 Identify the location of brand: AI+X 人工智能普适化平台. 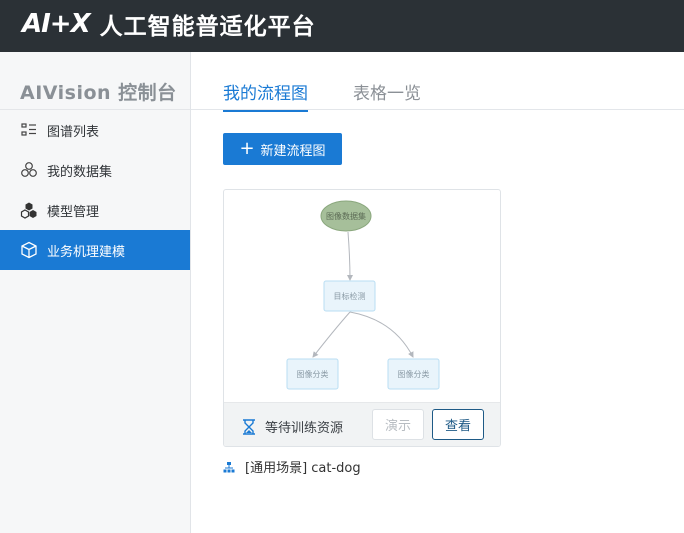
(169, 24).